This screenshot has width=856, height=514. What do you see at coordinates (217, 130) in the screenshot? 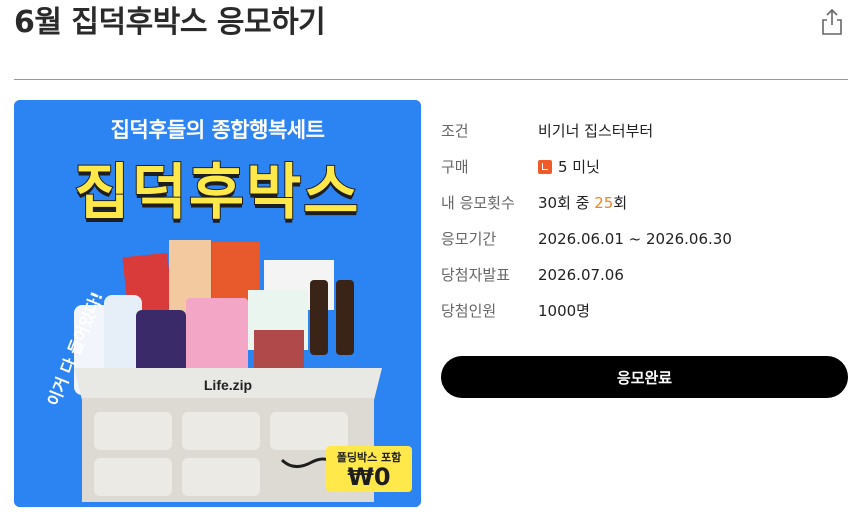
I see `banner-subtitle: 집덕후들의 종합행복세트` at bounding box center [217, 130].